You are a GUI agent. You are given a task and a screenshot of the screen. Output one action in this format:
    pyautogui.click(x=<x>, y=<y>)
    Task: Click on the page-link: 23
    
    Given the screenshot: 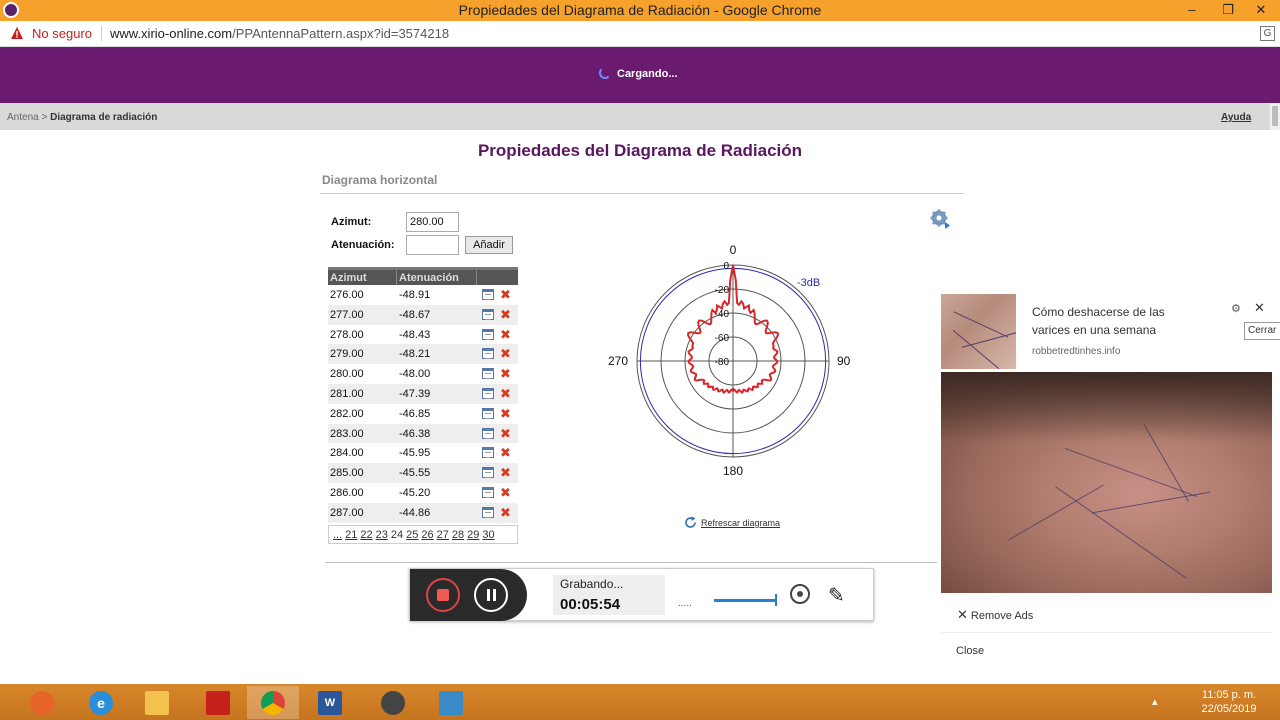 What is the action you would take?
    pyautogui.click(x=382, y=535)
    